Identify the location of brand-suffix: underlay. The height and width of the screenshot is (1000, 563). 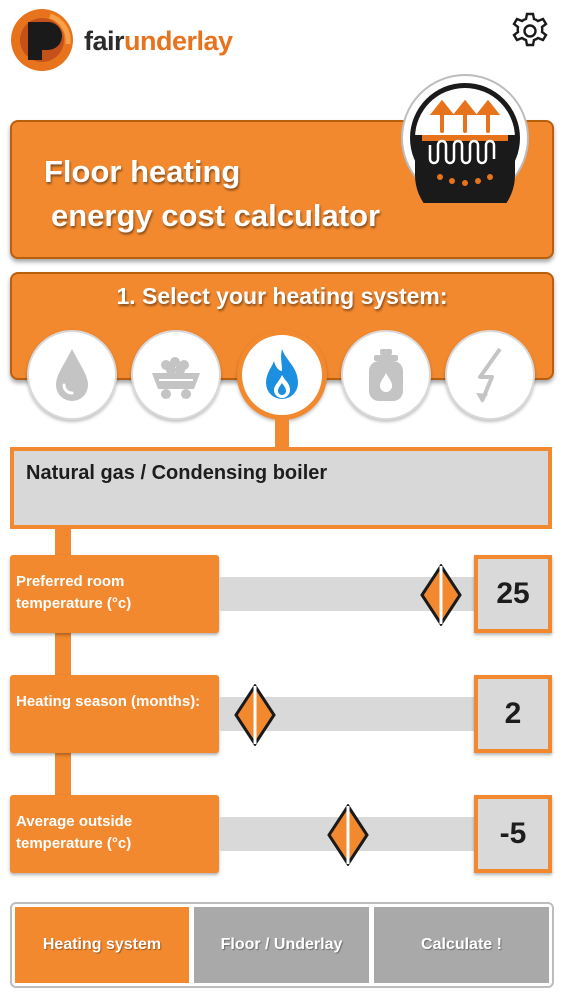
(178, 41).